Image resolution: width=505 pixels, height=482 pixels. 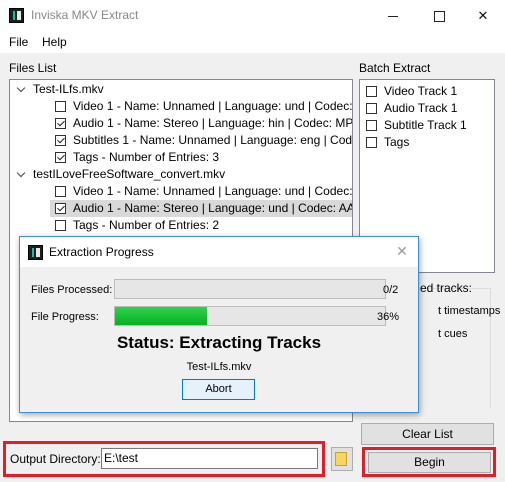 I want to click on current-file-name: Test-ILfs.mkv, so click(x=219, y=367).